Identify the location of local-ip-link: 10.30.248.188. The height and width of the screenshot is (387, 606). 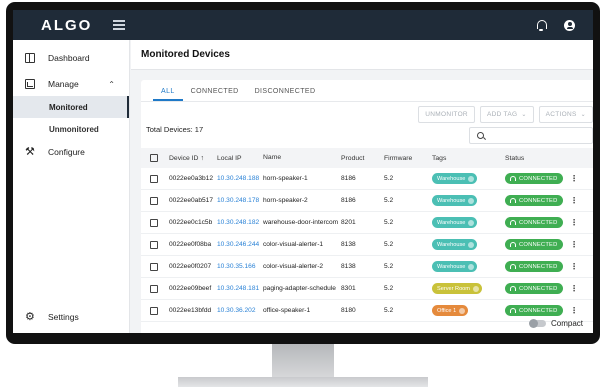
(240, 178).